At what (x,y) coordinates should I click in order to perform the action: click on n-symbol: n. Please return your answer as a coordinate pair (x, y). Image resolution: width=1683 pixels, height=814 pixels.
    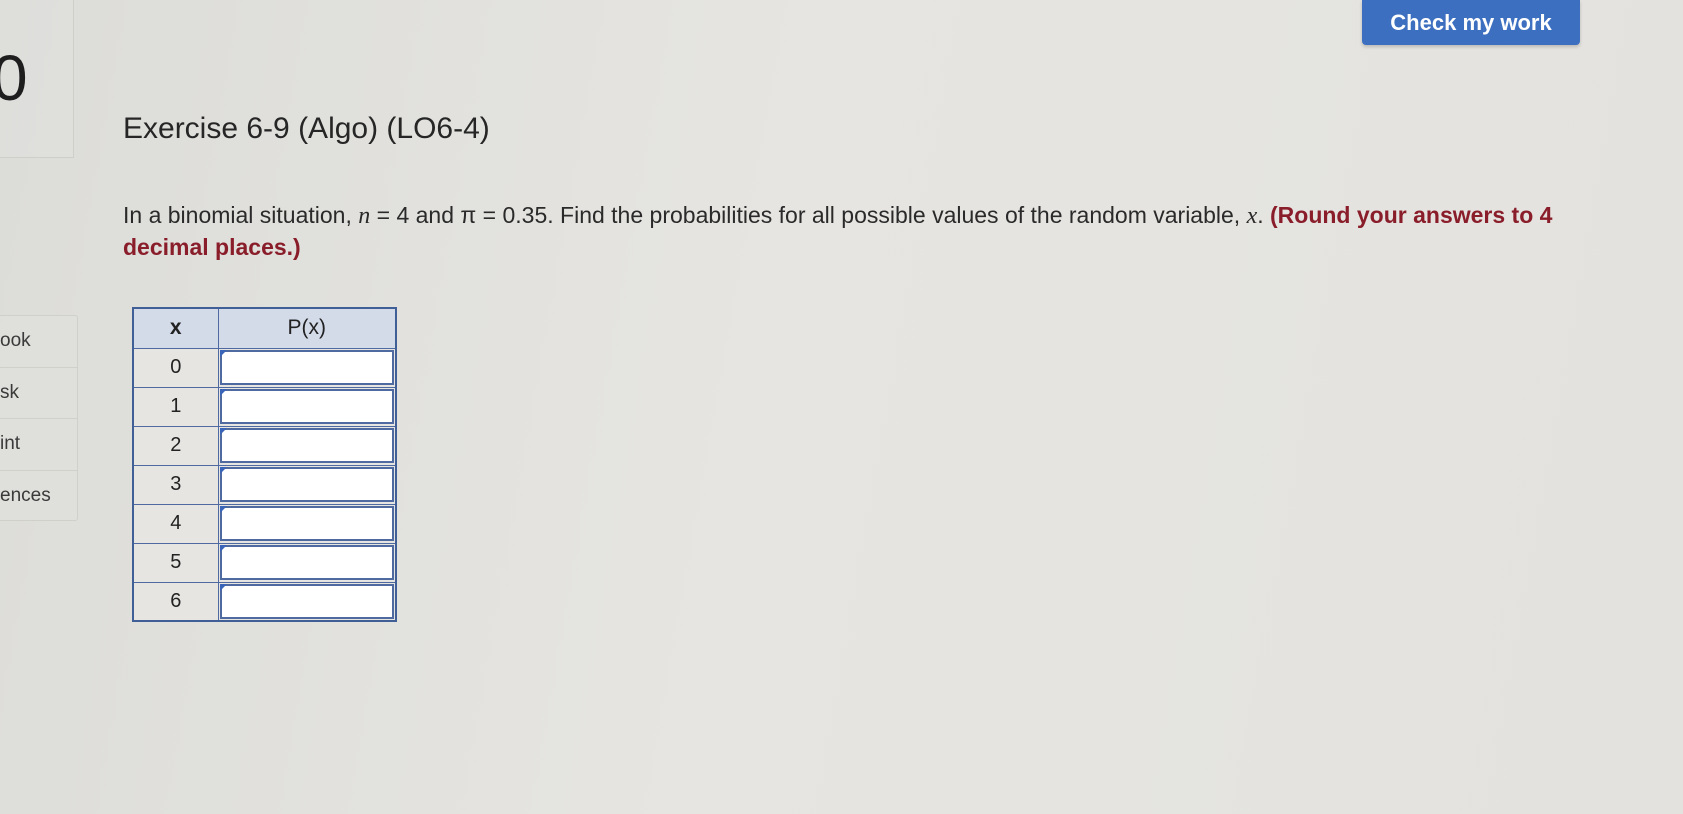
    Looking at the image, I should click on (364, 216).